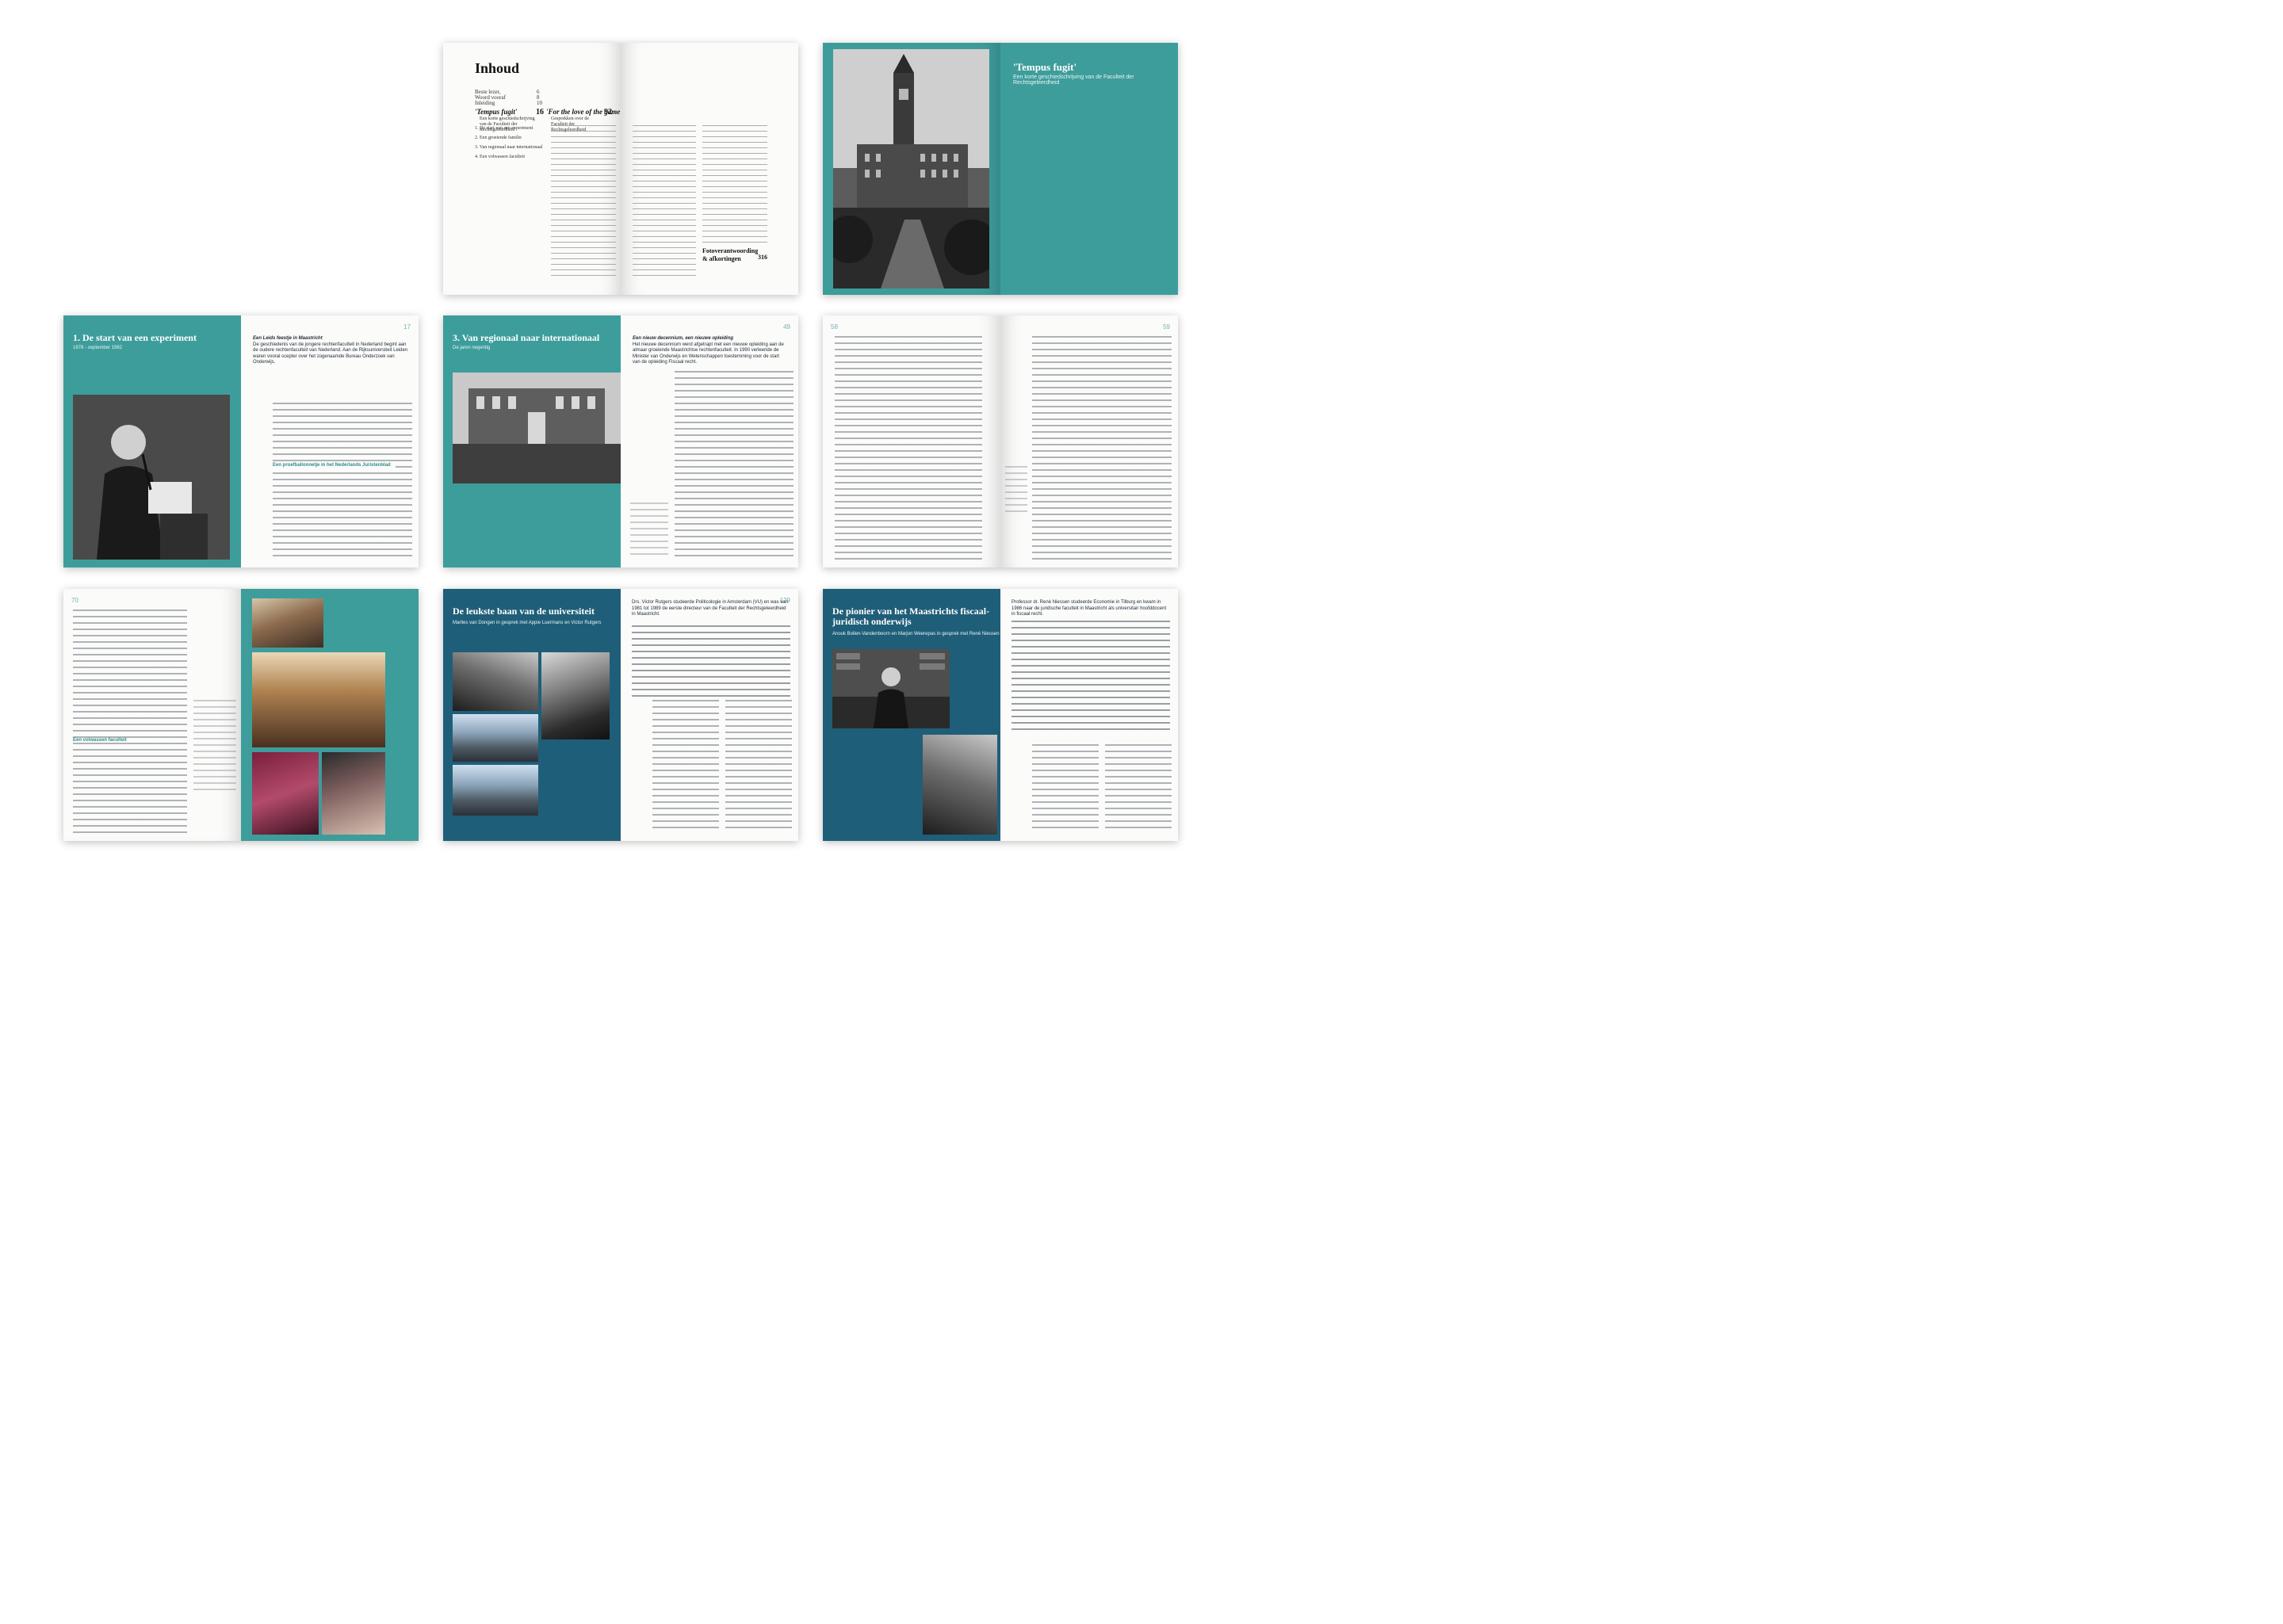 The height and width of the screenshot is (1624, 2283). I want to click on chapter-3-body-text, so click(734, 466).